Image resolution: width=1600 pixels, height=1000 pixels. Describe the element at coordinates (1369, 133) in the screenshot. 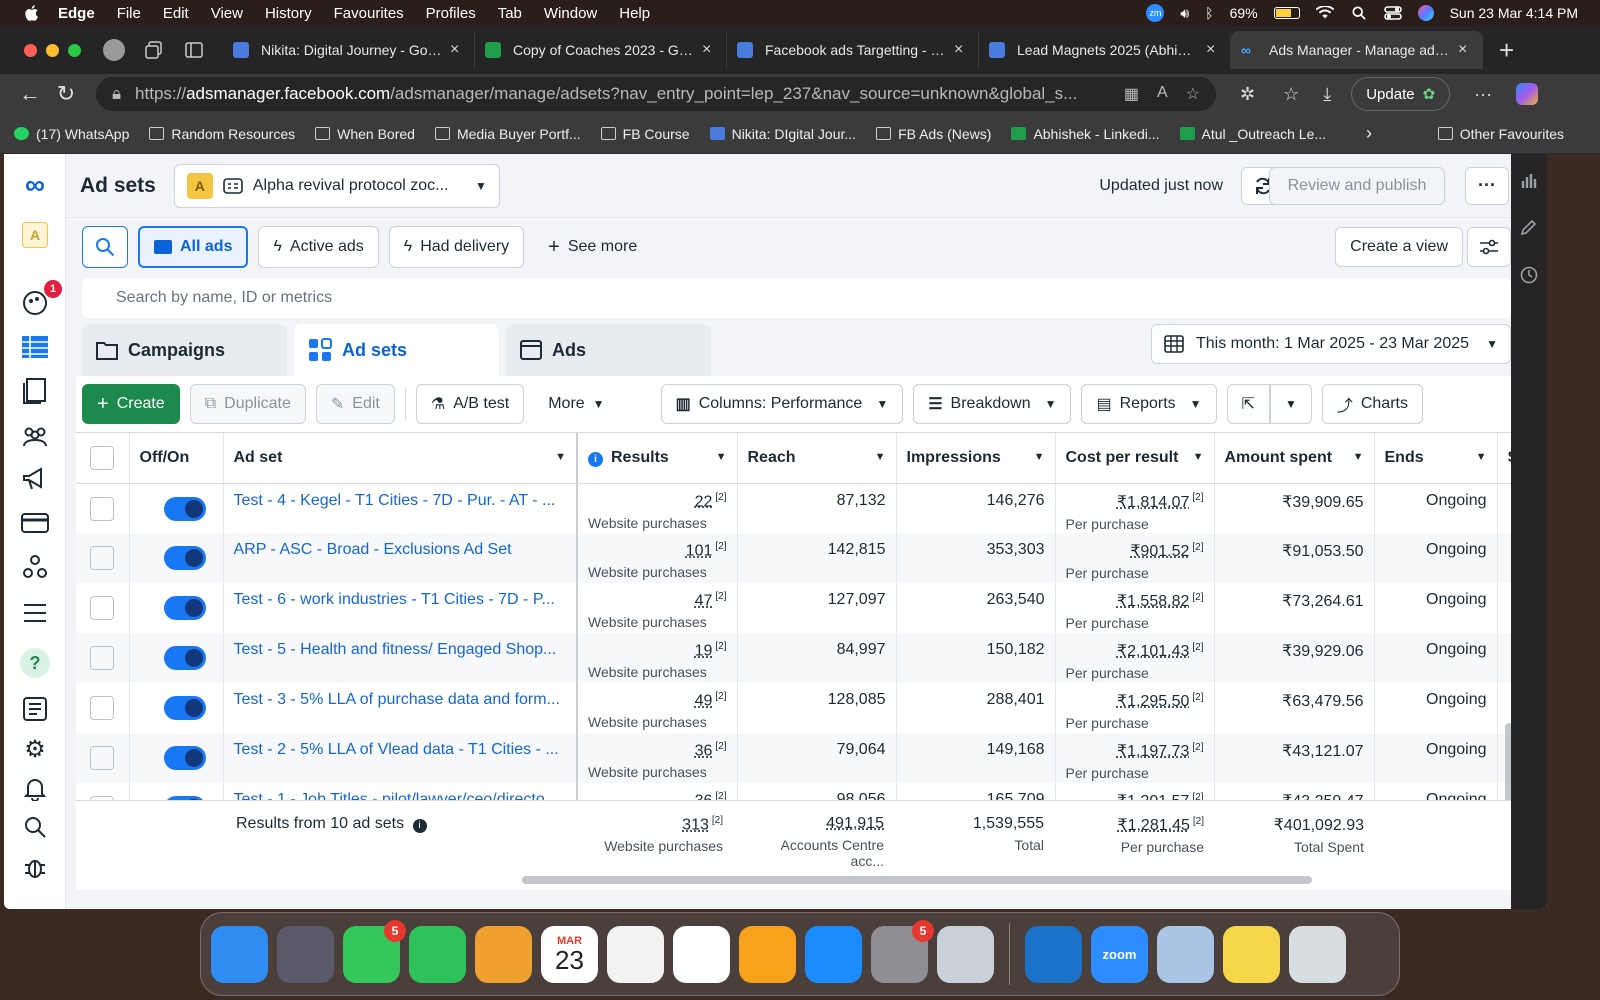

I see `bookmarks-overflow-chevron-icon: ›` at that location.